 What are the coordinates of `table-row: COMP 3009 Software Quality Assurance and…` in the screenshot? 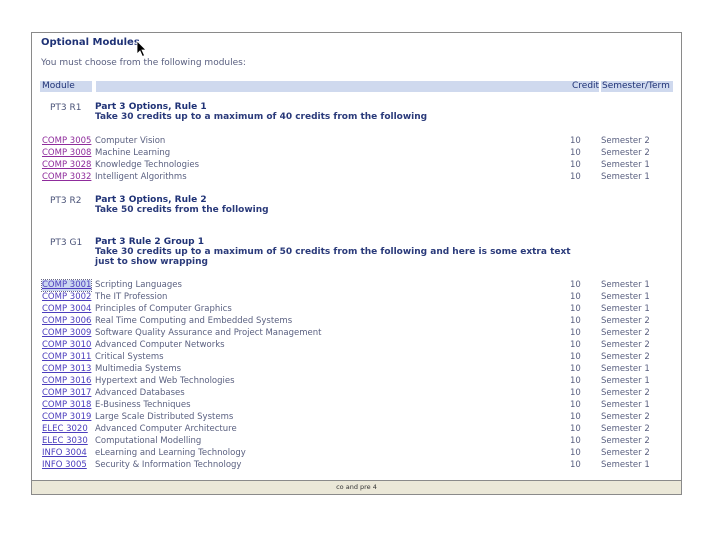 It's located at (356, 333).